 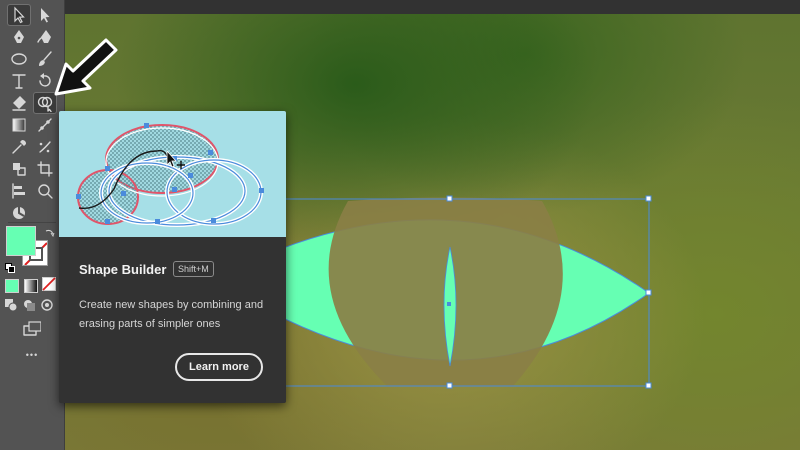 I want to click on gradient-tool, so click(x=19, y=125).